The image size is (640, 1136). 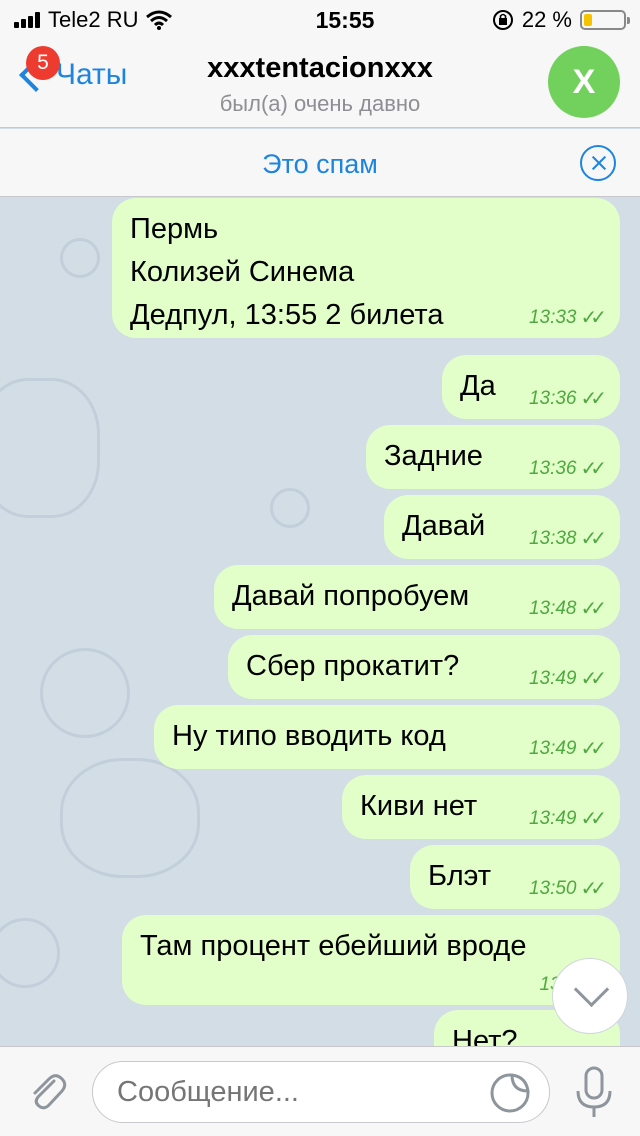 What do you see at coordinates (387, 737) in the screenshot?
I see `message-bubble: Ну типо вводить код 13:49 ✓✓` at bounding box center [387, 737].